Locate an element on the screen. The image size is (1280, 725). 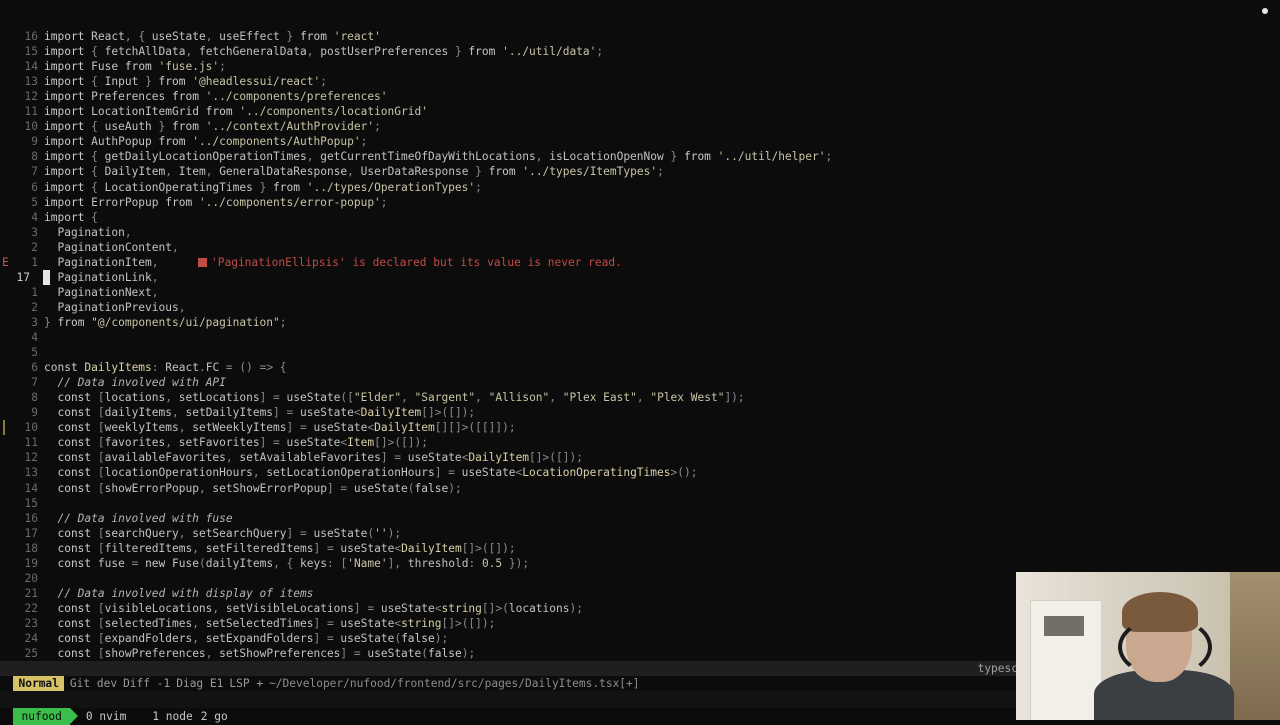
code-token: '@headlessui/react' is located at coordinates (256, 82).